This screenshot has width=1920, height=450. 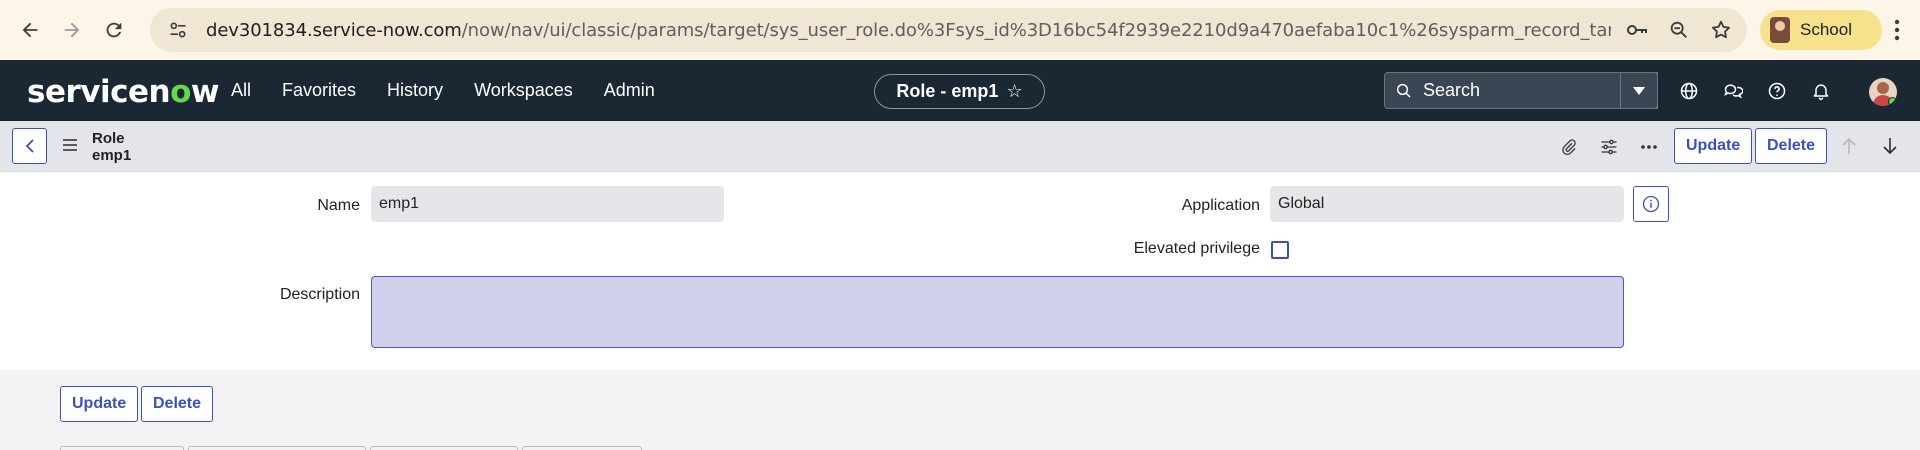 I want to click on search-placeholder: Search, so click(x=1452, y=90).